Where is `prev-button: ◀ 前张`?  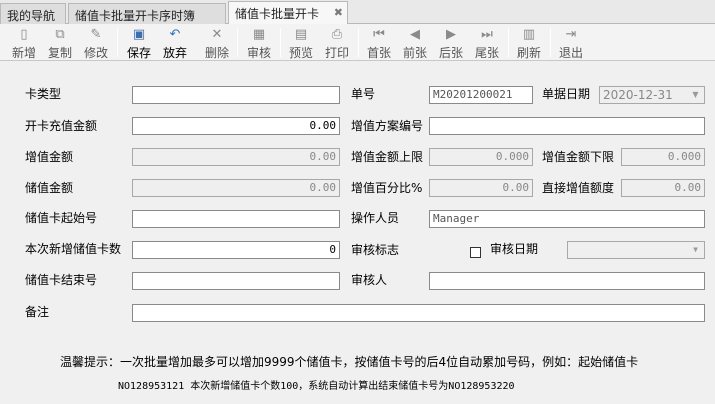
prev-button: ◀ 前张 is located at coordinates (415, 43).